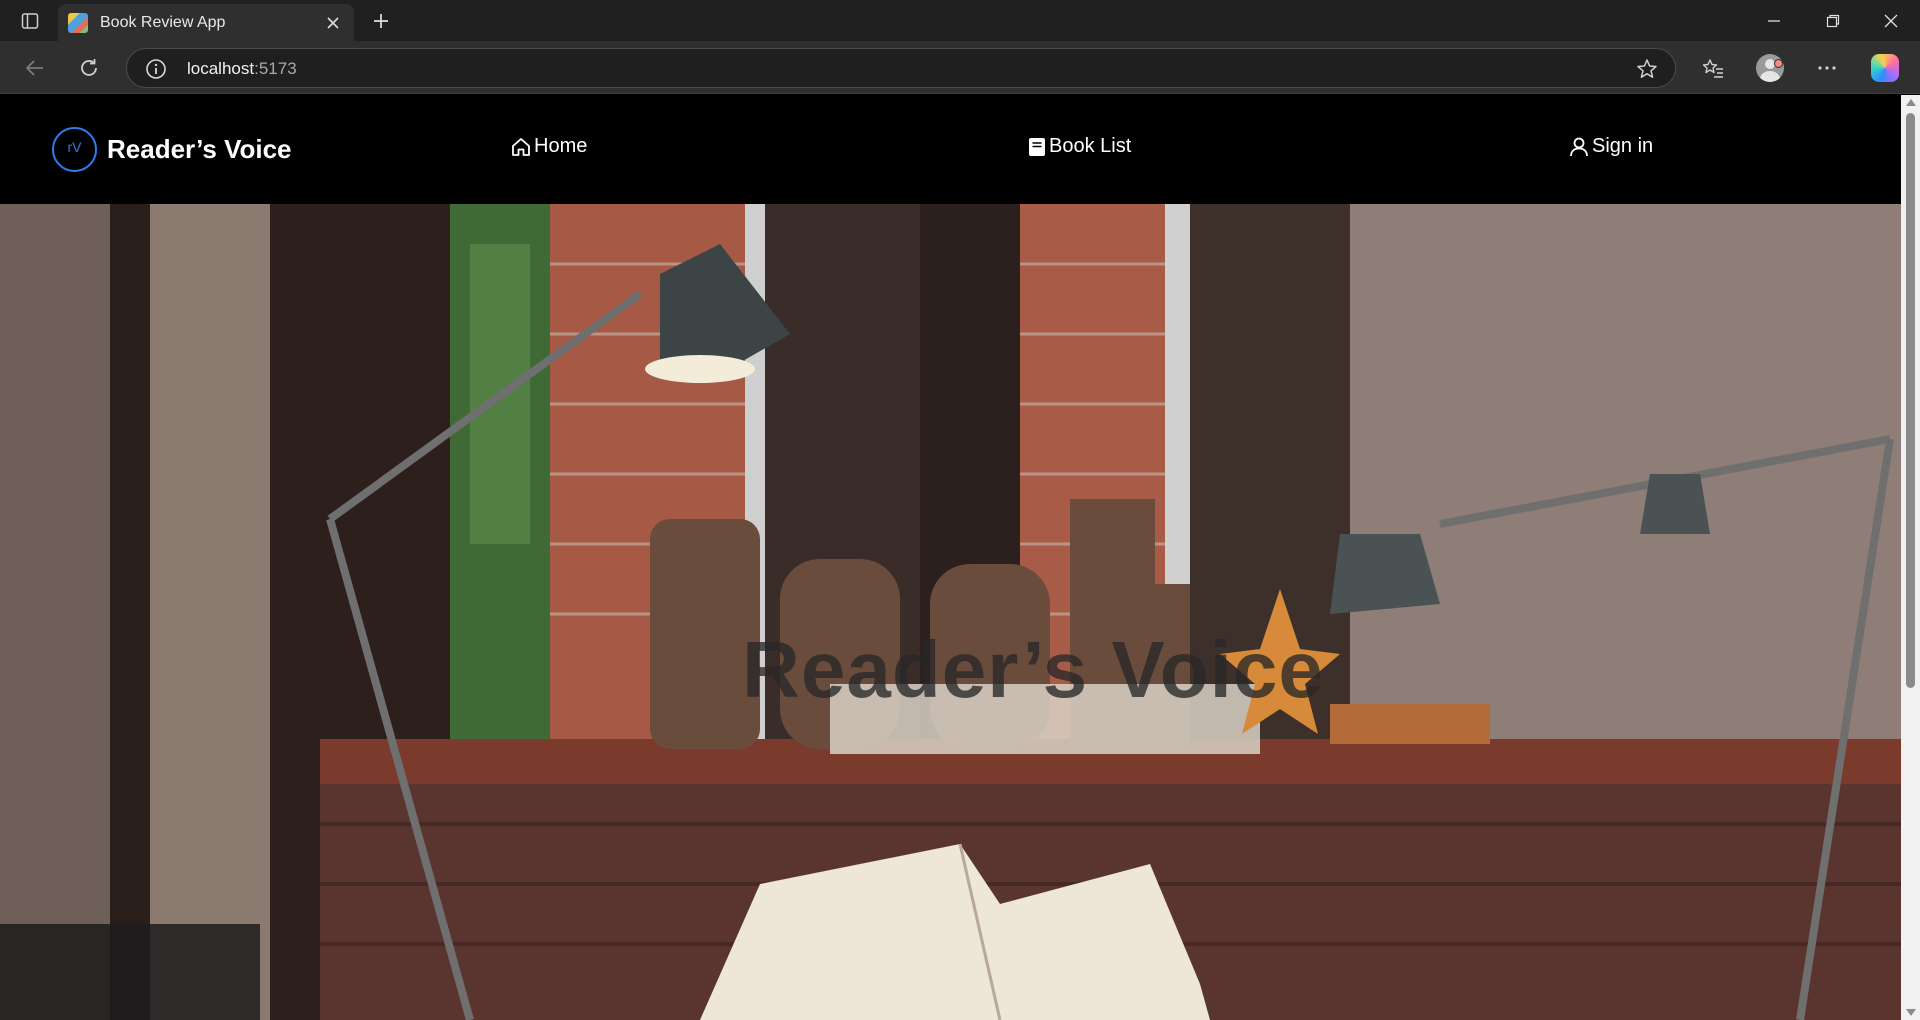 The width and height of the screenshot is (1920, 1020). Describe the element at coordinates (163, 22) in the screenshot. I see `tab-title: Book Review App` at that location.